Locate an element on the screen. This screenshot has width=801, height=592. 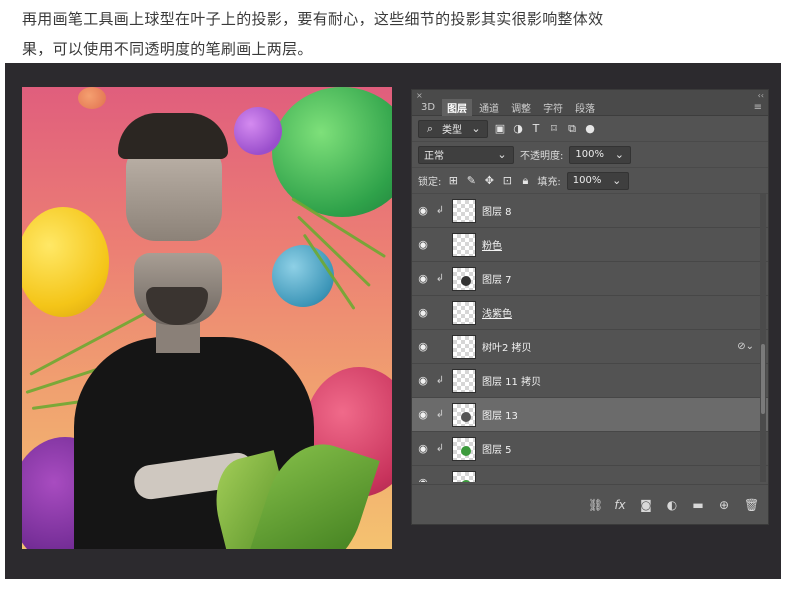
filter-kind-value: 类型 is located at coordinates (452, 130).